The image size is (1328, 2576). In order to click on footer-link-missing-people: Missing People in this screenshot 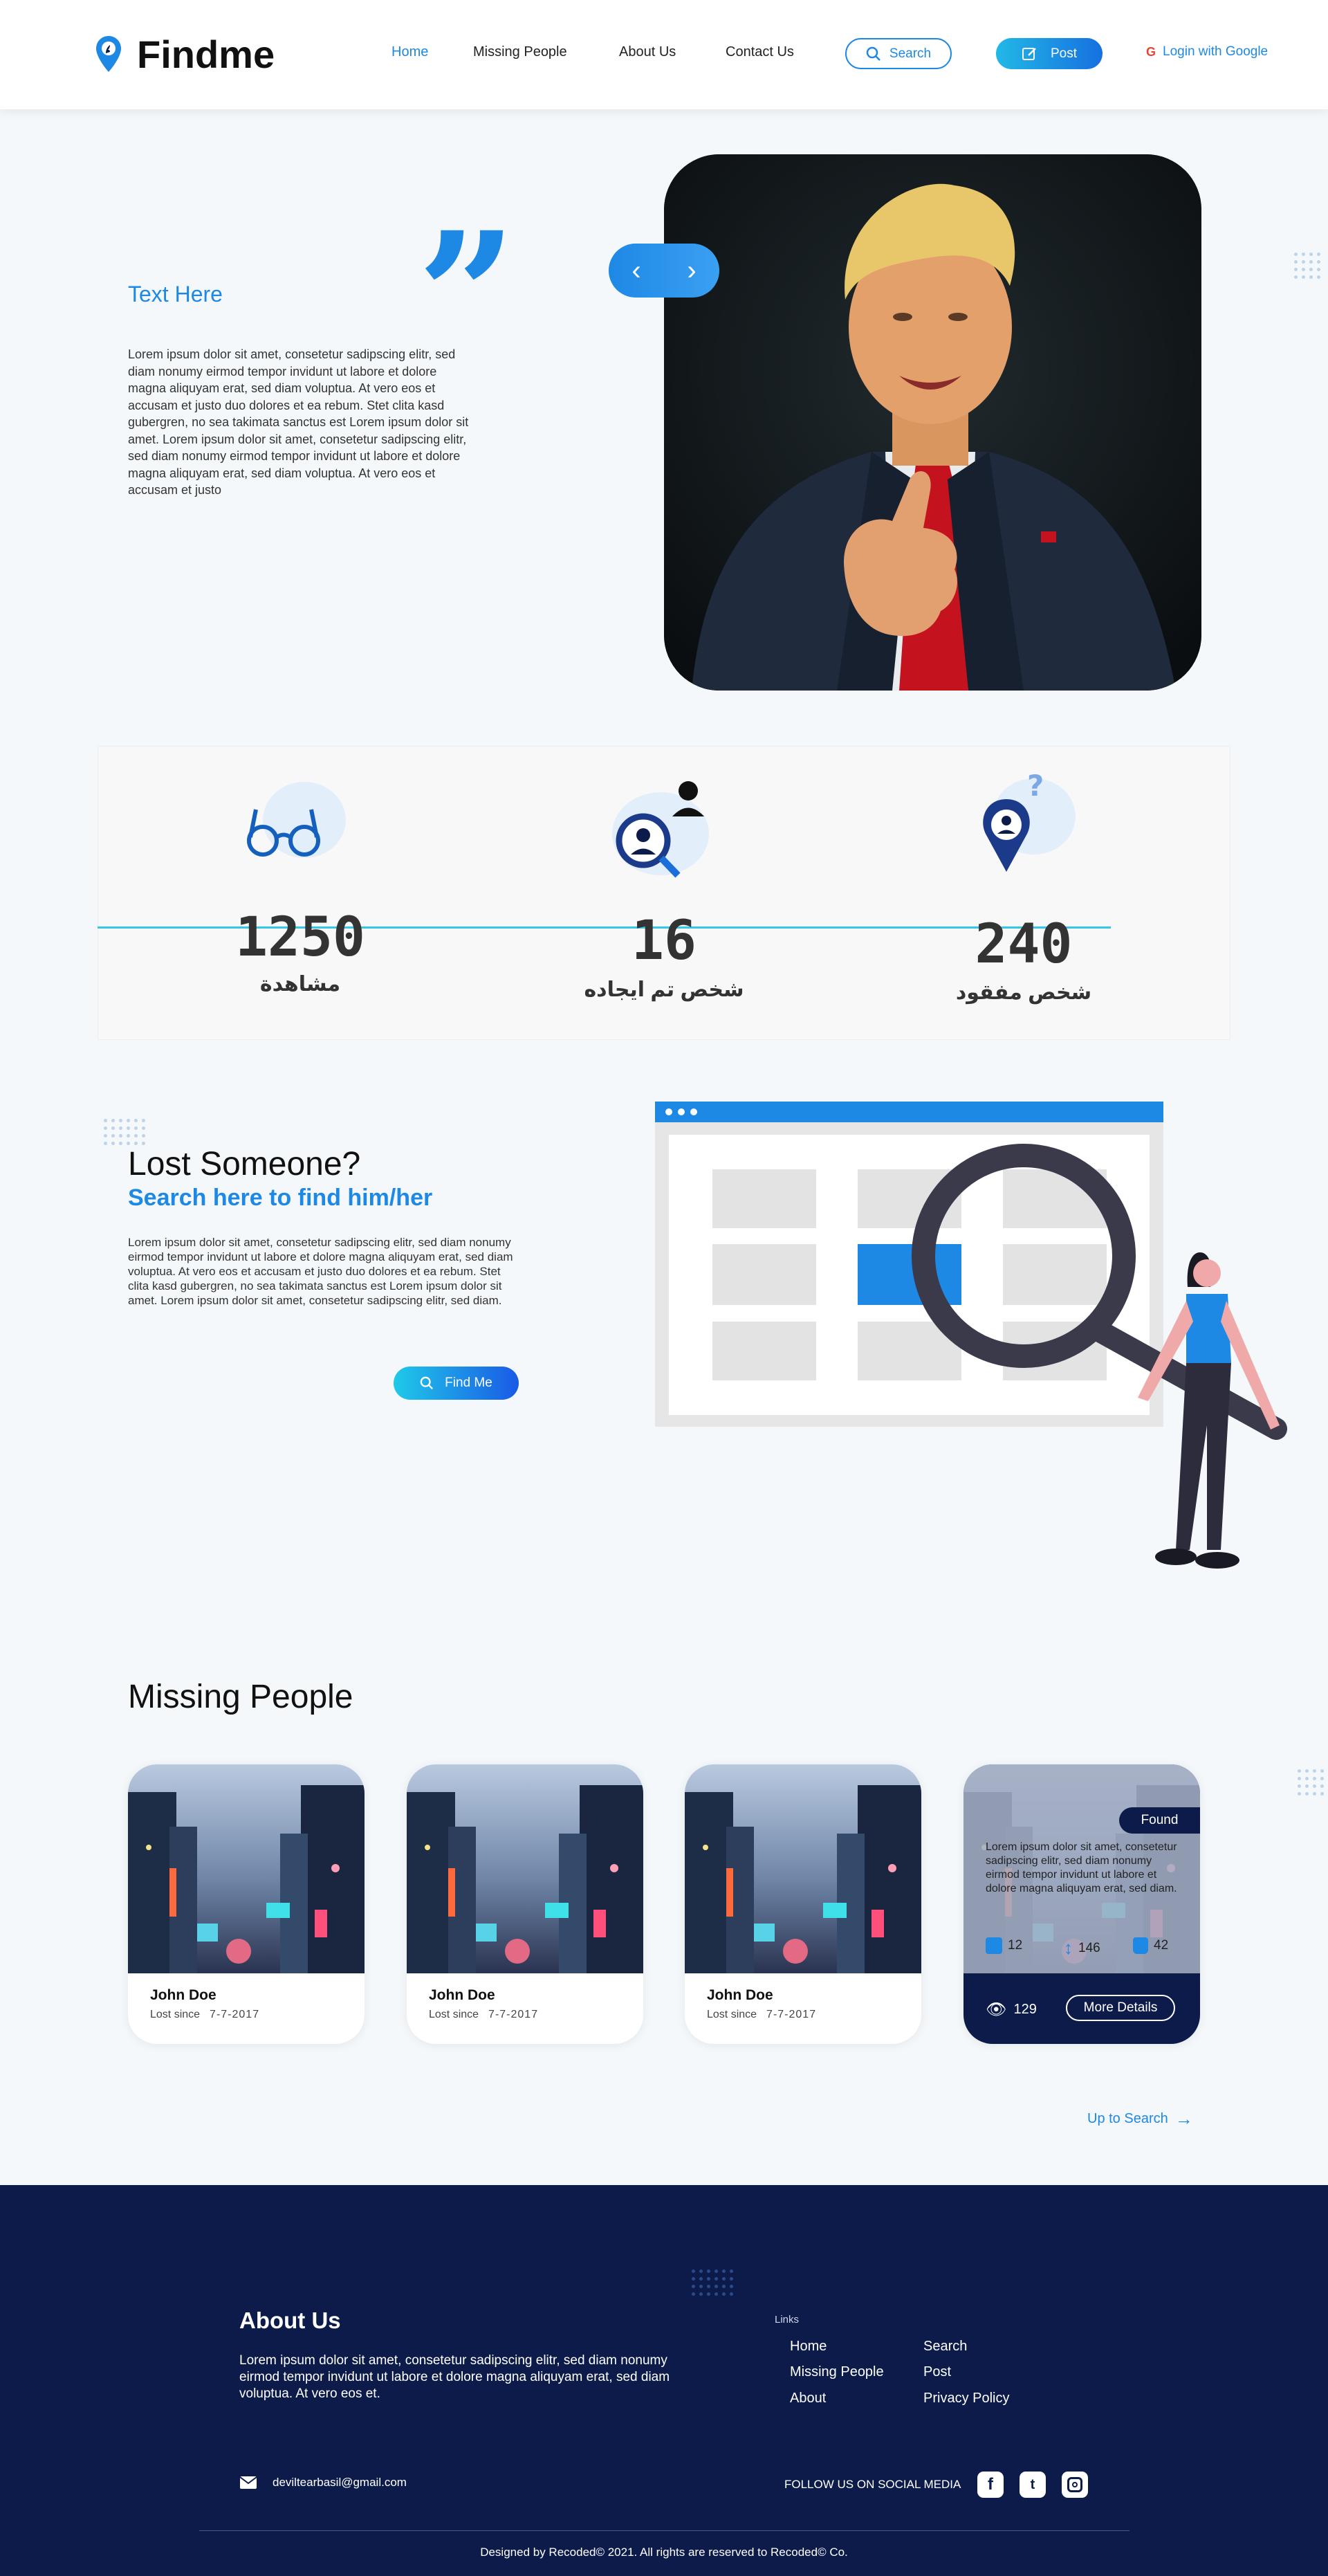, I will do `click(837, 2372)`.